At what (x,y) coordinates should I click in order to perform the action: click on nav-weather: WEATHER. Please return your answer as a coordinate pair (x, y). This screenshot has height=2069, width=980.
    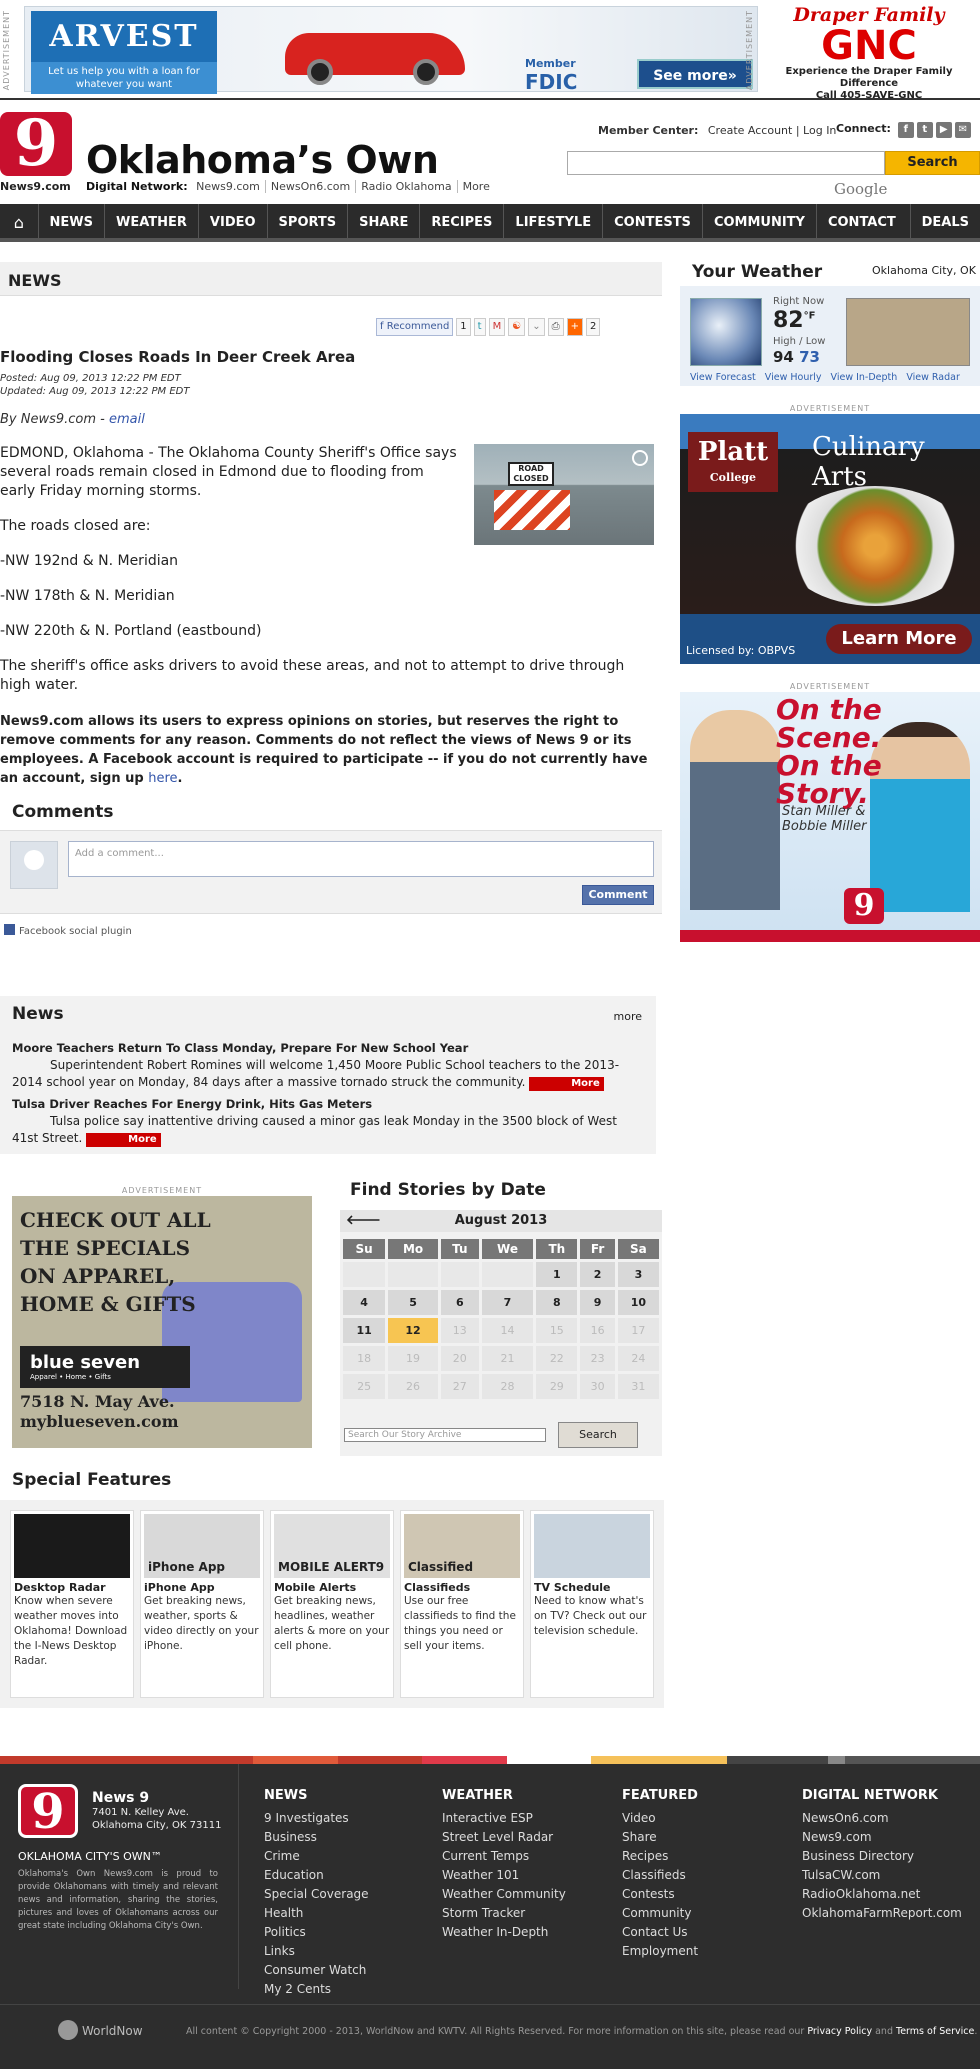
    Looking at the image, I should click on (152, 221).